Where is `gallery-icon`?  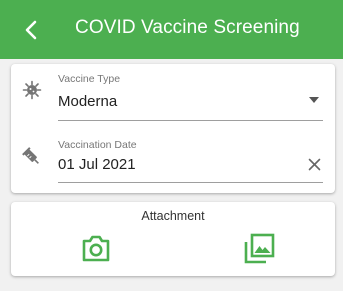
gallery-icon is located at coordinates (259, 248).